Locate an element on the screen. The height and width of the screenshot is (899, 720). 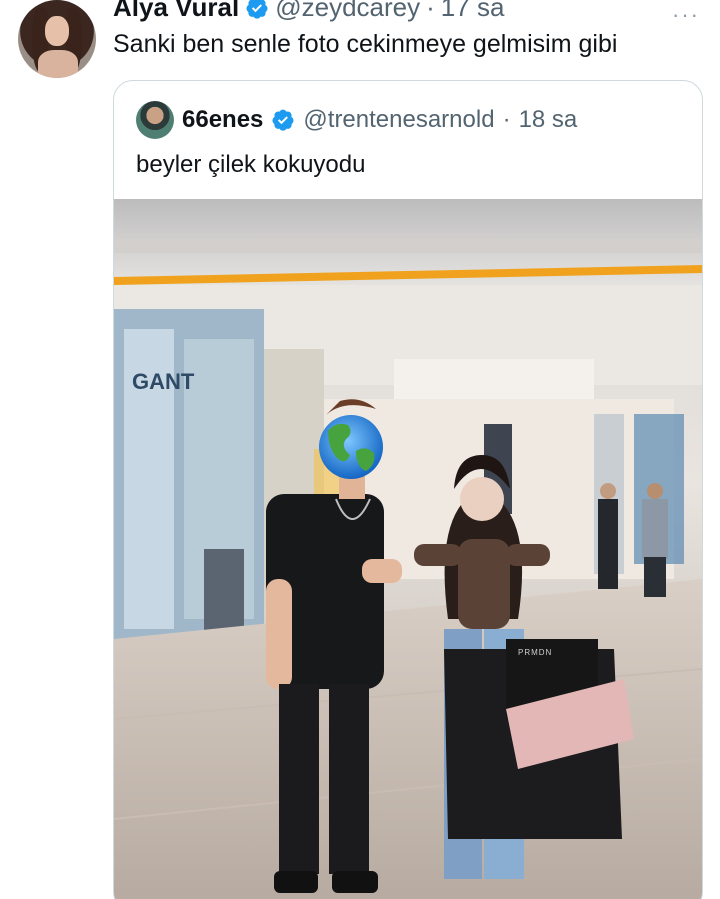
globe-emoji-icon is located at coordinates (351, 447).